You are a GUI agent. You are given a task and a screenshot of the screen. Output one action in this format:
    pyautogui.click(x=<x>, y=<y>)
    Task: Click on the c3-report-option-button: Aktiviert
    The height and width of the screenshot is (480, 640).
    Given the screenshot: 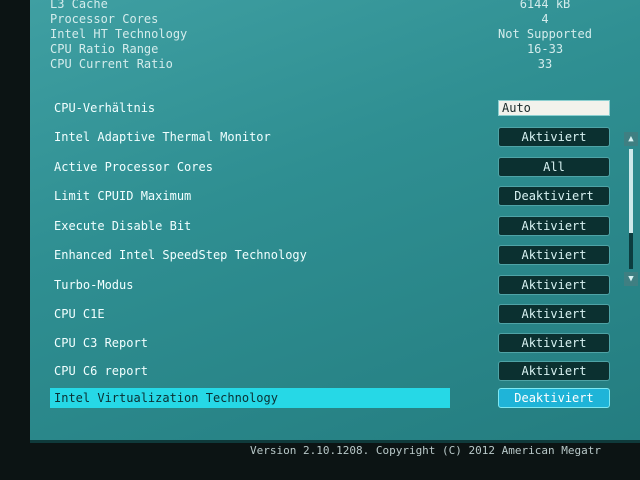 What is the action you would take?
    pyautogui.click(x=554, y=343)
    